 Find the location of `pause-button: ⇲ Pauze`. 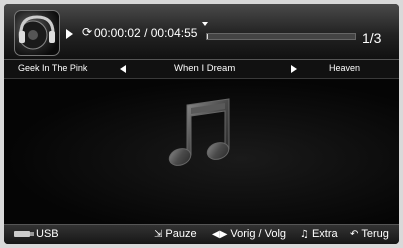

pause-button: ⇲ Pauze is located at coordinates (175, 234).